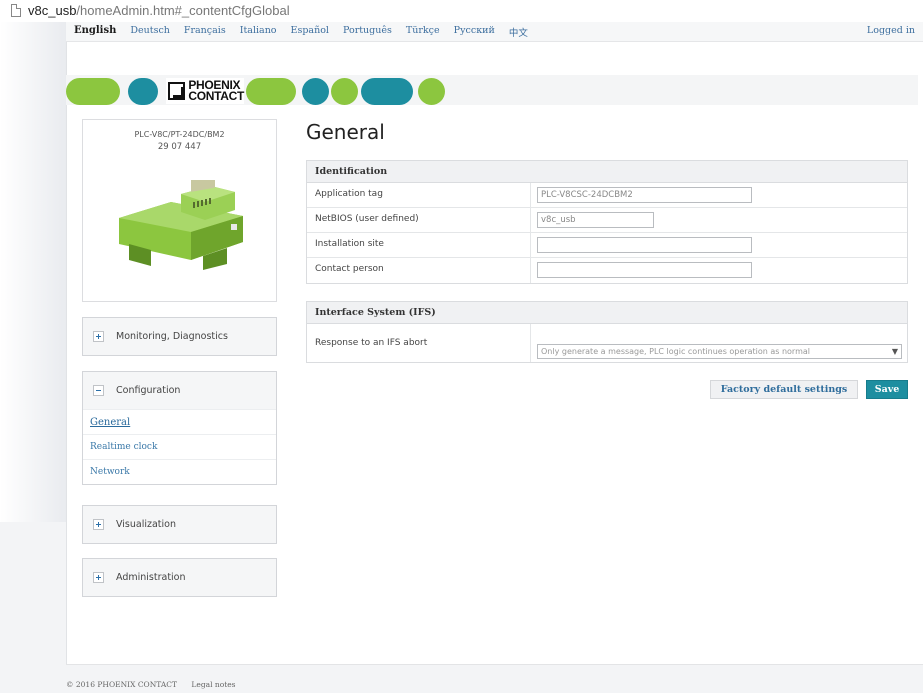  Describe the element at coordinates (371, 343) in the screenshot. I see `ifs-response-label: Response to an IFS abort` at that location.